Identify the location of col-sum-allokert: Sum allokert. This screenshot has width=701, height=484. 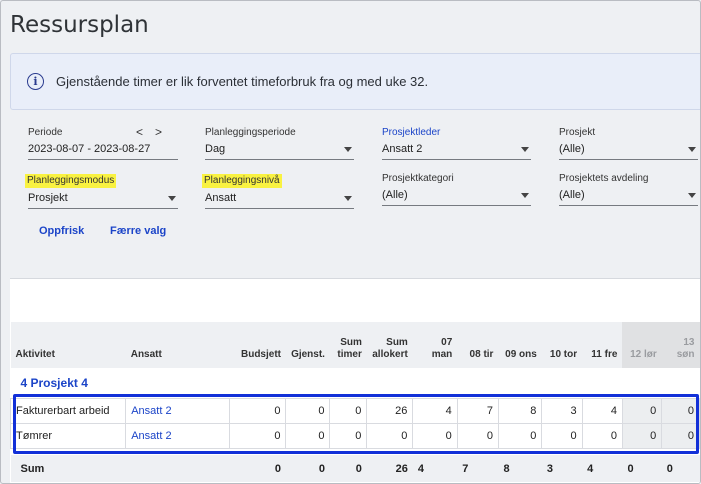
(389, 345).